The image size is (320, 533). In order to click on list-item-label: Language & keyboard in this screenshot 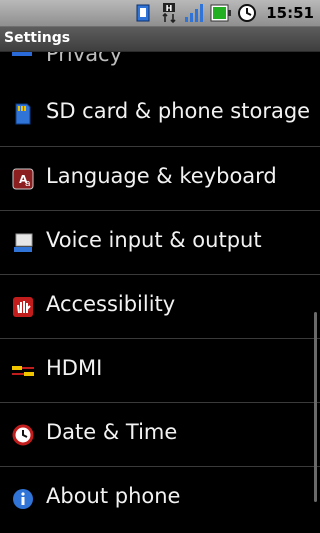, I will do `click(161, 176)`.